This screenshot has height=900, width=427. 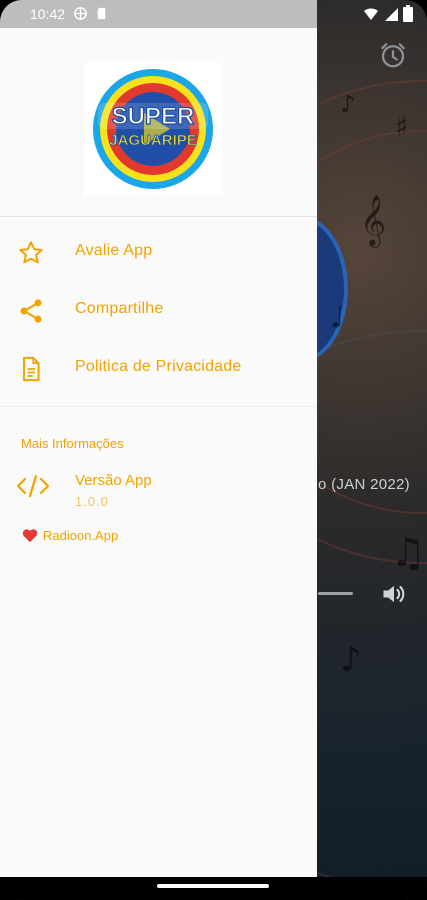 I want to click on music-note-icon: ♯, so click(x=402, y=126).